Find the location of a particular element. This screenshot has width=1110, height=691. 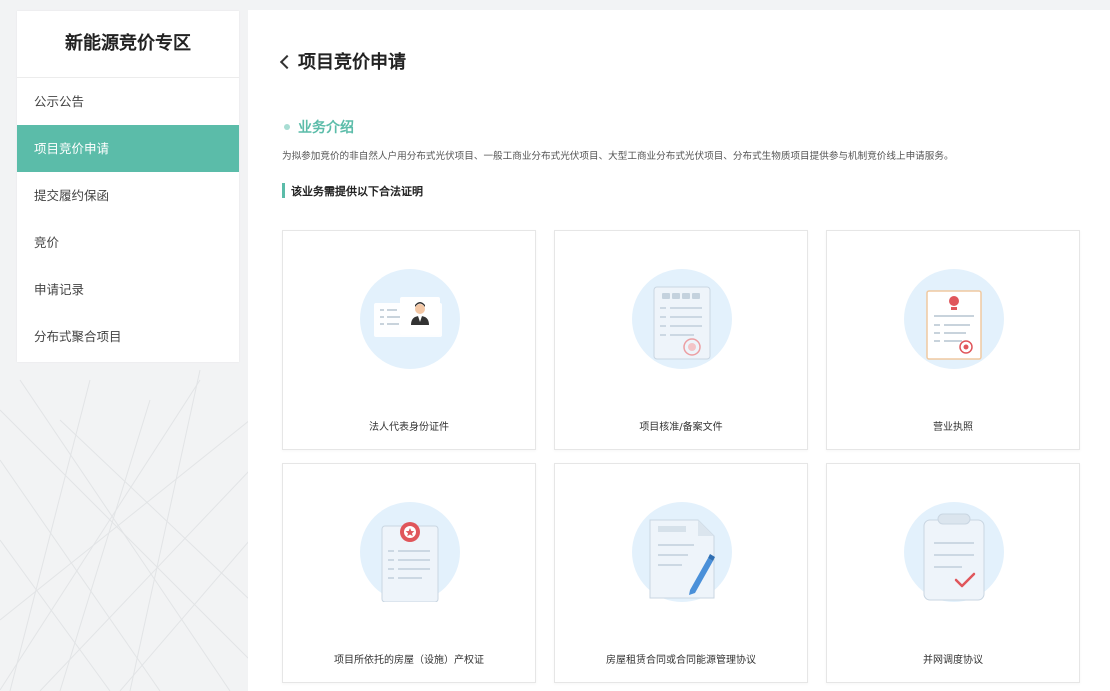

document-card-property-certificate: 项目所依托的房屋（设施）产权证 is located at coordinates (409, 573).